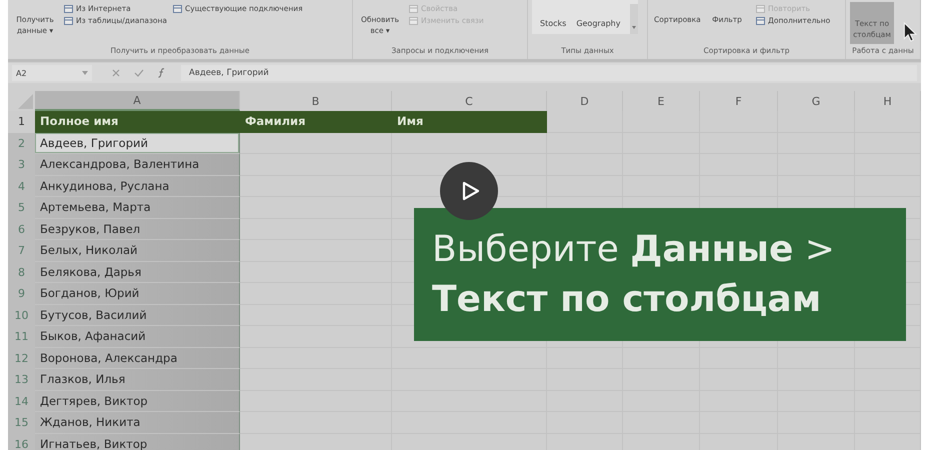  I want to click on row-header: 13, so click(21, 379).